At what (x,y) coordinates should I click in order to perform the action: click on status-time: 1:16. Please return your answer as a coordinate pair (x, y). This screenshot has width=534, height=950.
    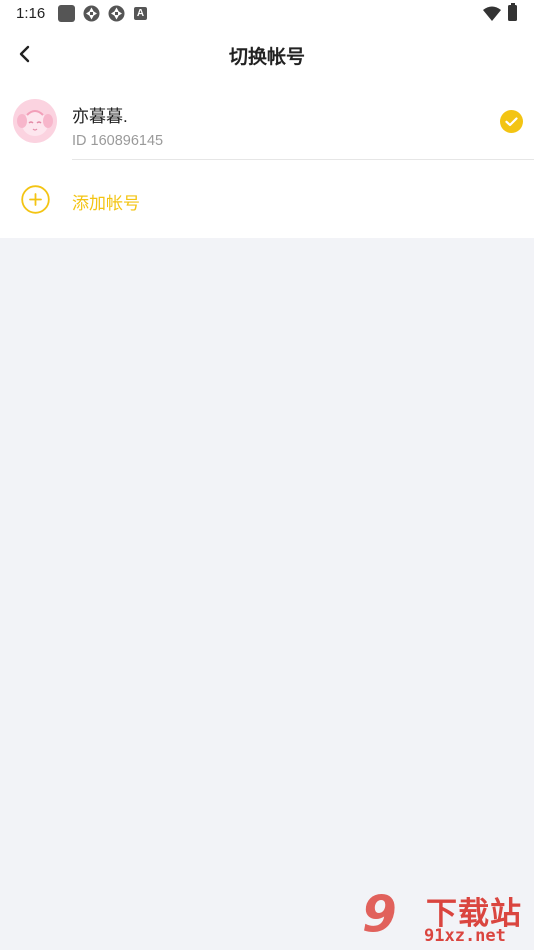
    Looking at the image, I should click on (31, 13).